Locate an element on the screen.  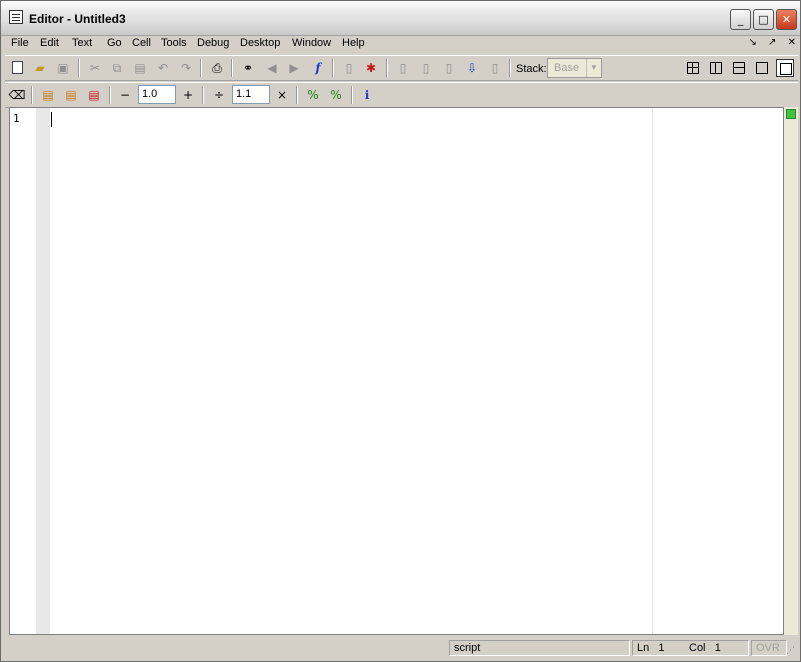
cell-toolbar: ⌫ ▤ ▤ ▤ − 1.0 + ÷ 1.1 × % % ℹ is located at coordinates (401, 95).